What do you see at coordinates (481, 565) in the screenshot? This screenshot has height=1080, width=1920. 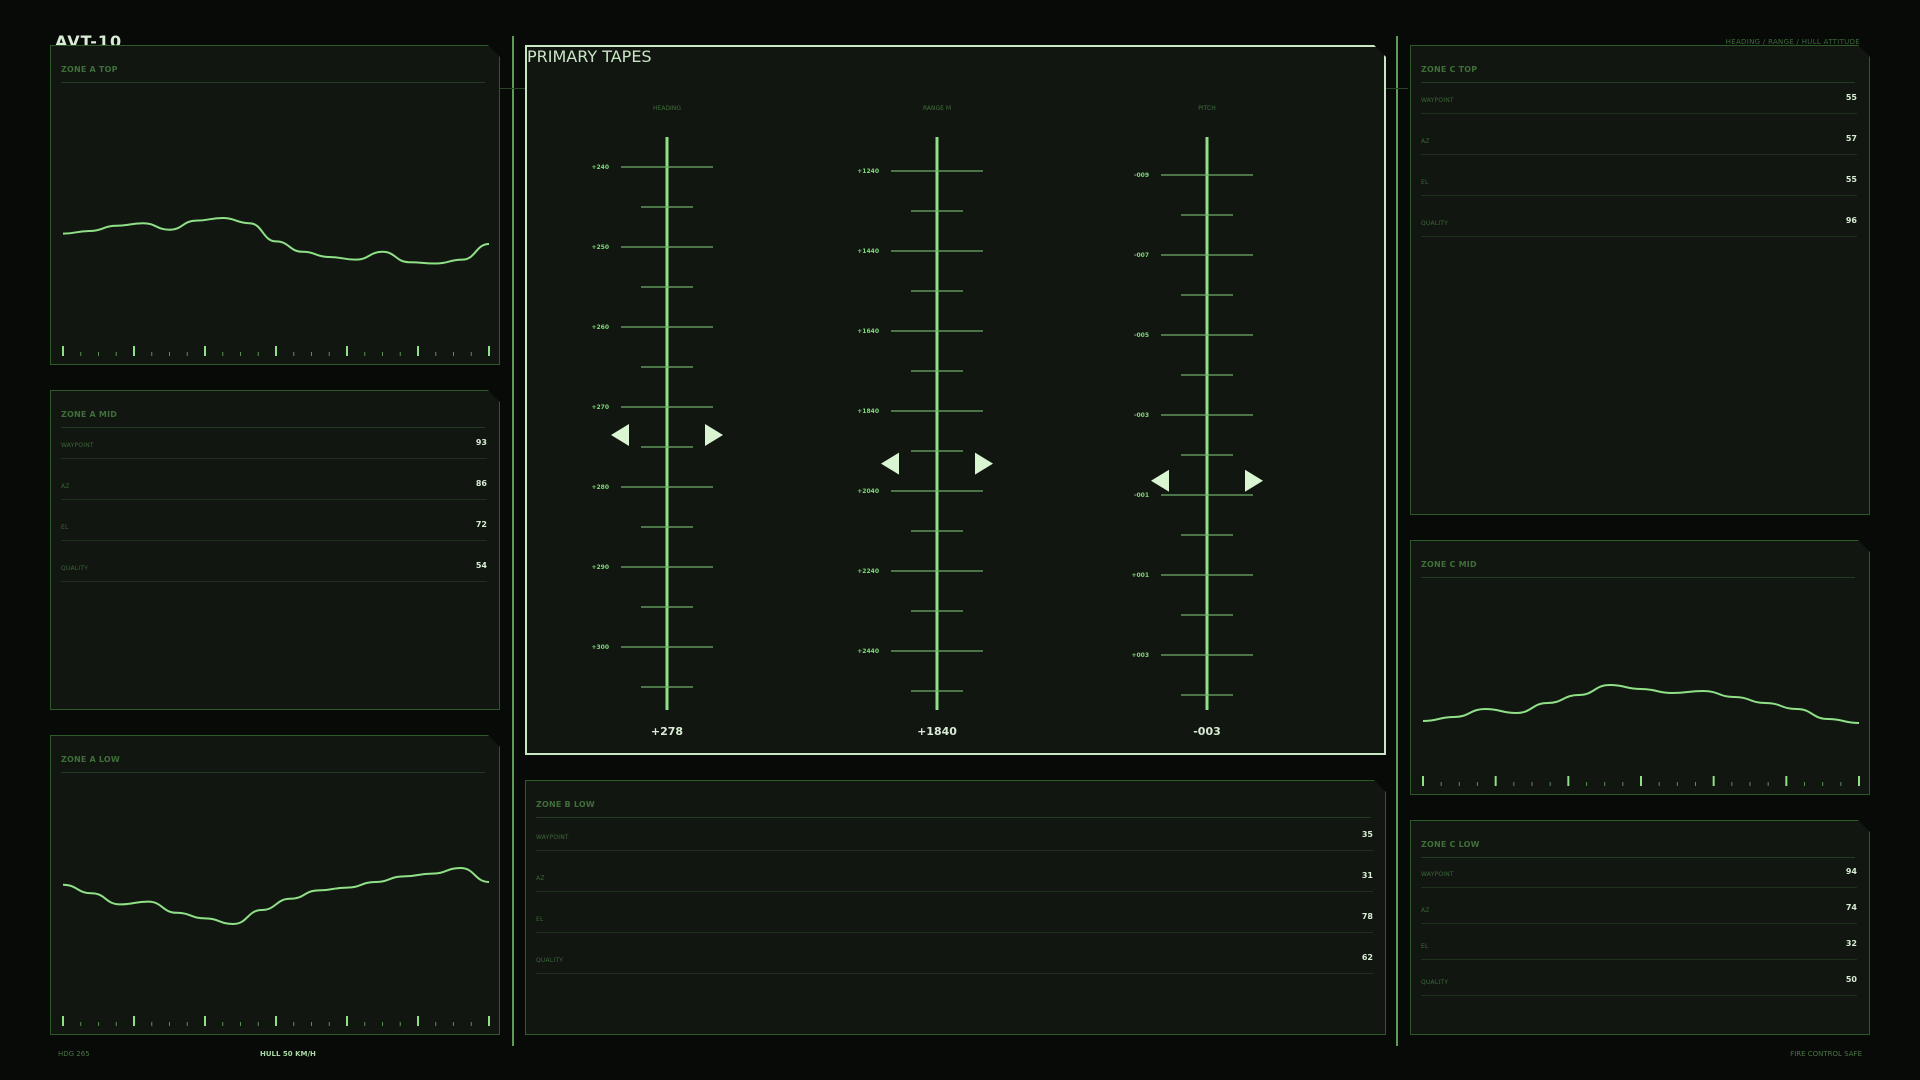 I see `row-value: 54` at bounding box center [481, 565].